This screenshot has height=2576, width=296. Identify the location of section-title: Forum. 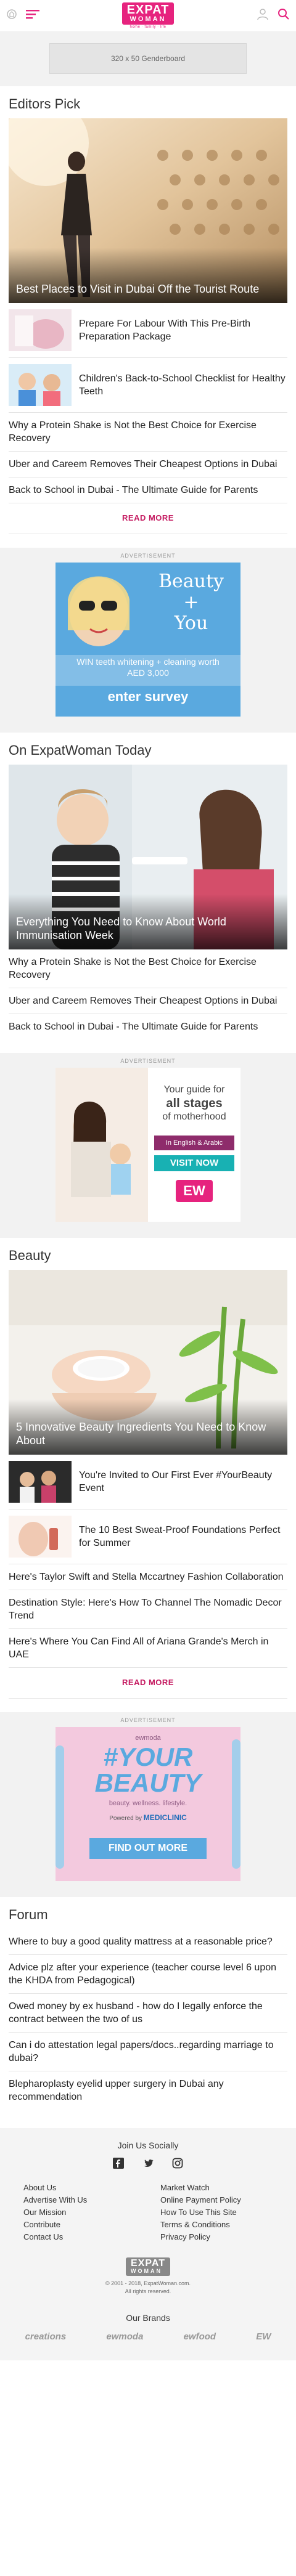
(29, 1914).